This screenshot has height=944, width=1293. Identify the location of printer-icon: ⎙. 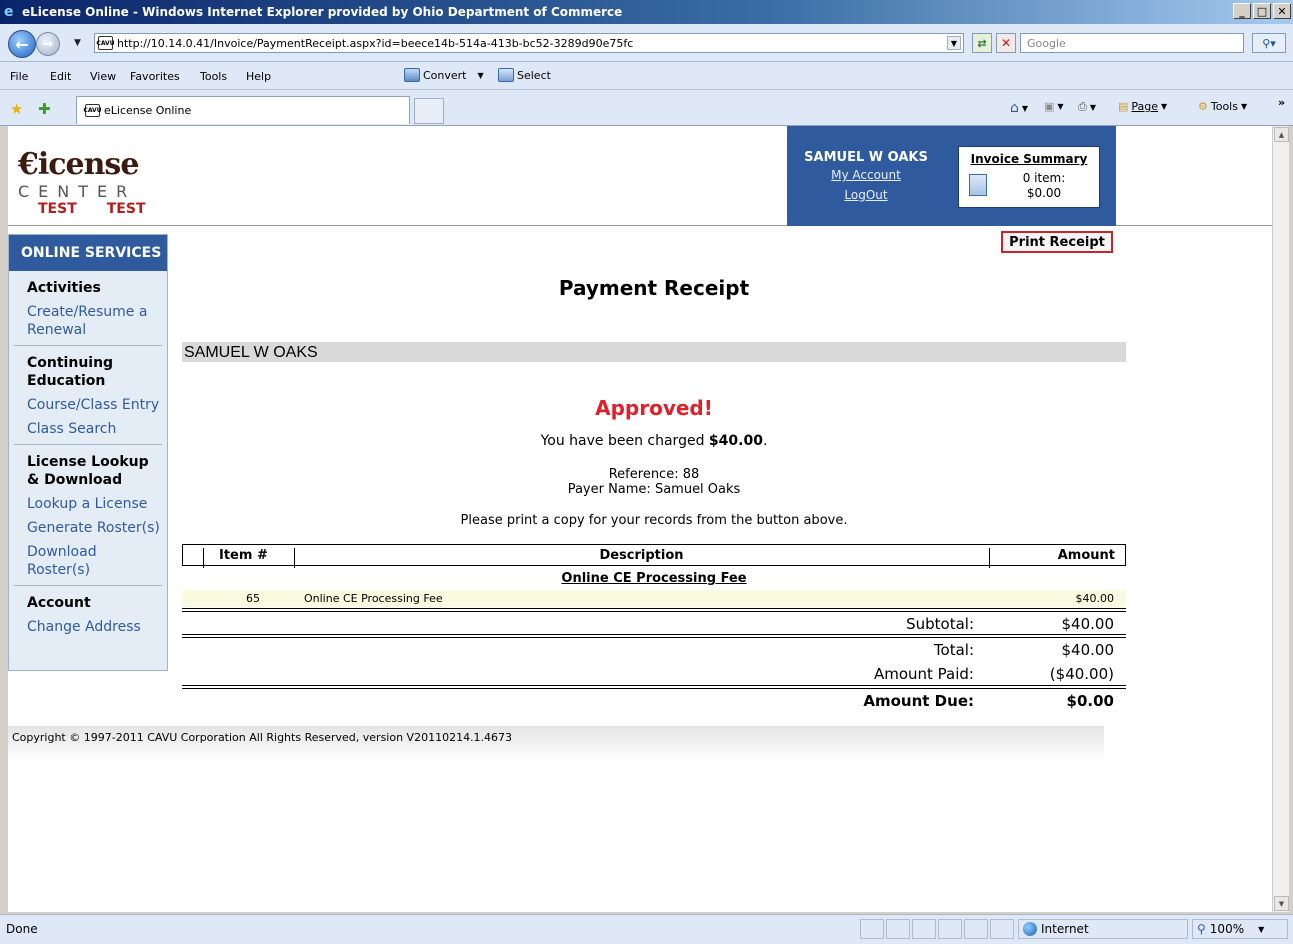
(1082, 106).